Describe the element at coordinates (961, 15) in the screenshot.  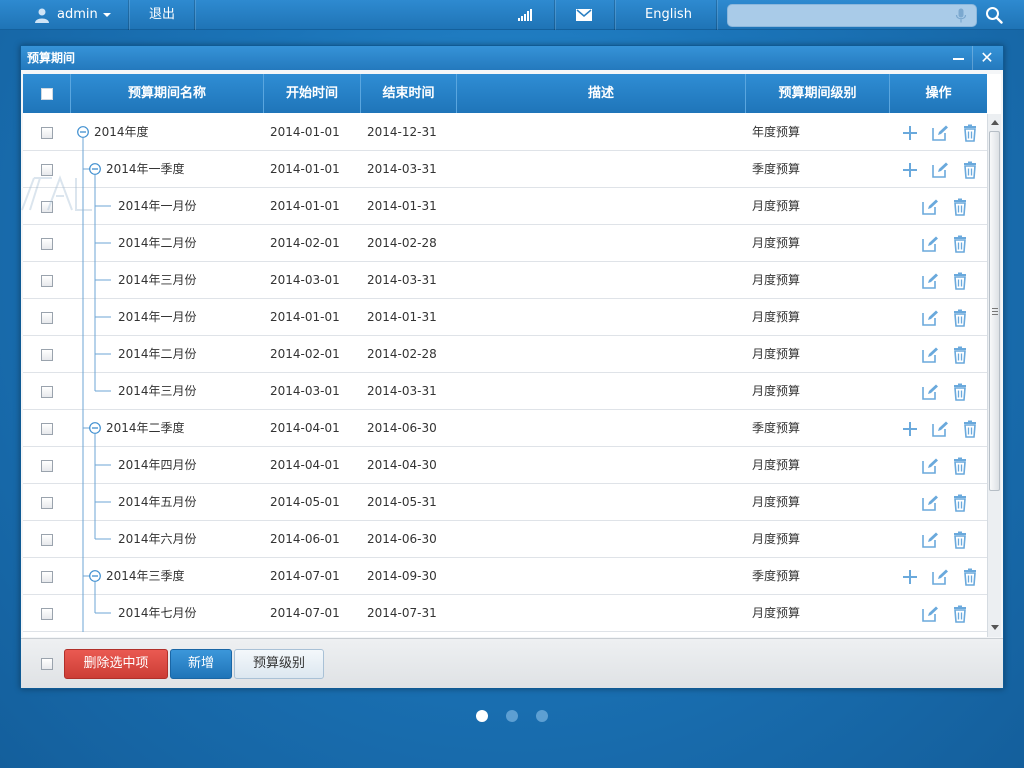
I see `mic-icon` at that location.